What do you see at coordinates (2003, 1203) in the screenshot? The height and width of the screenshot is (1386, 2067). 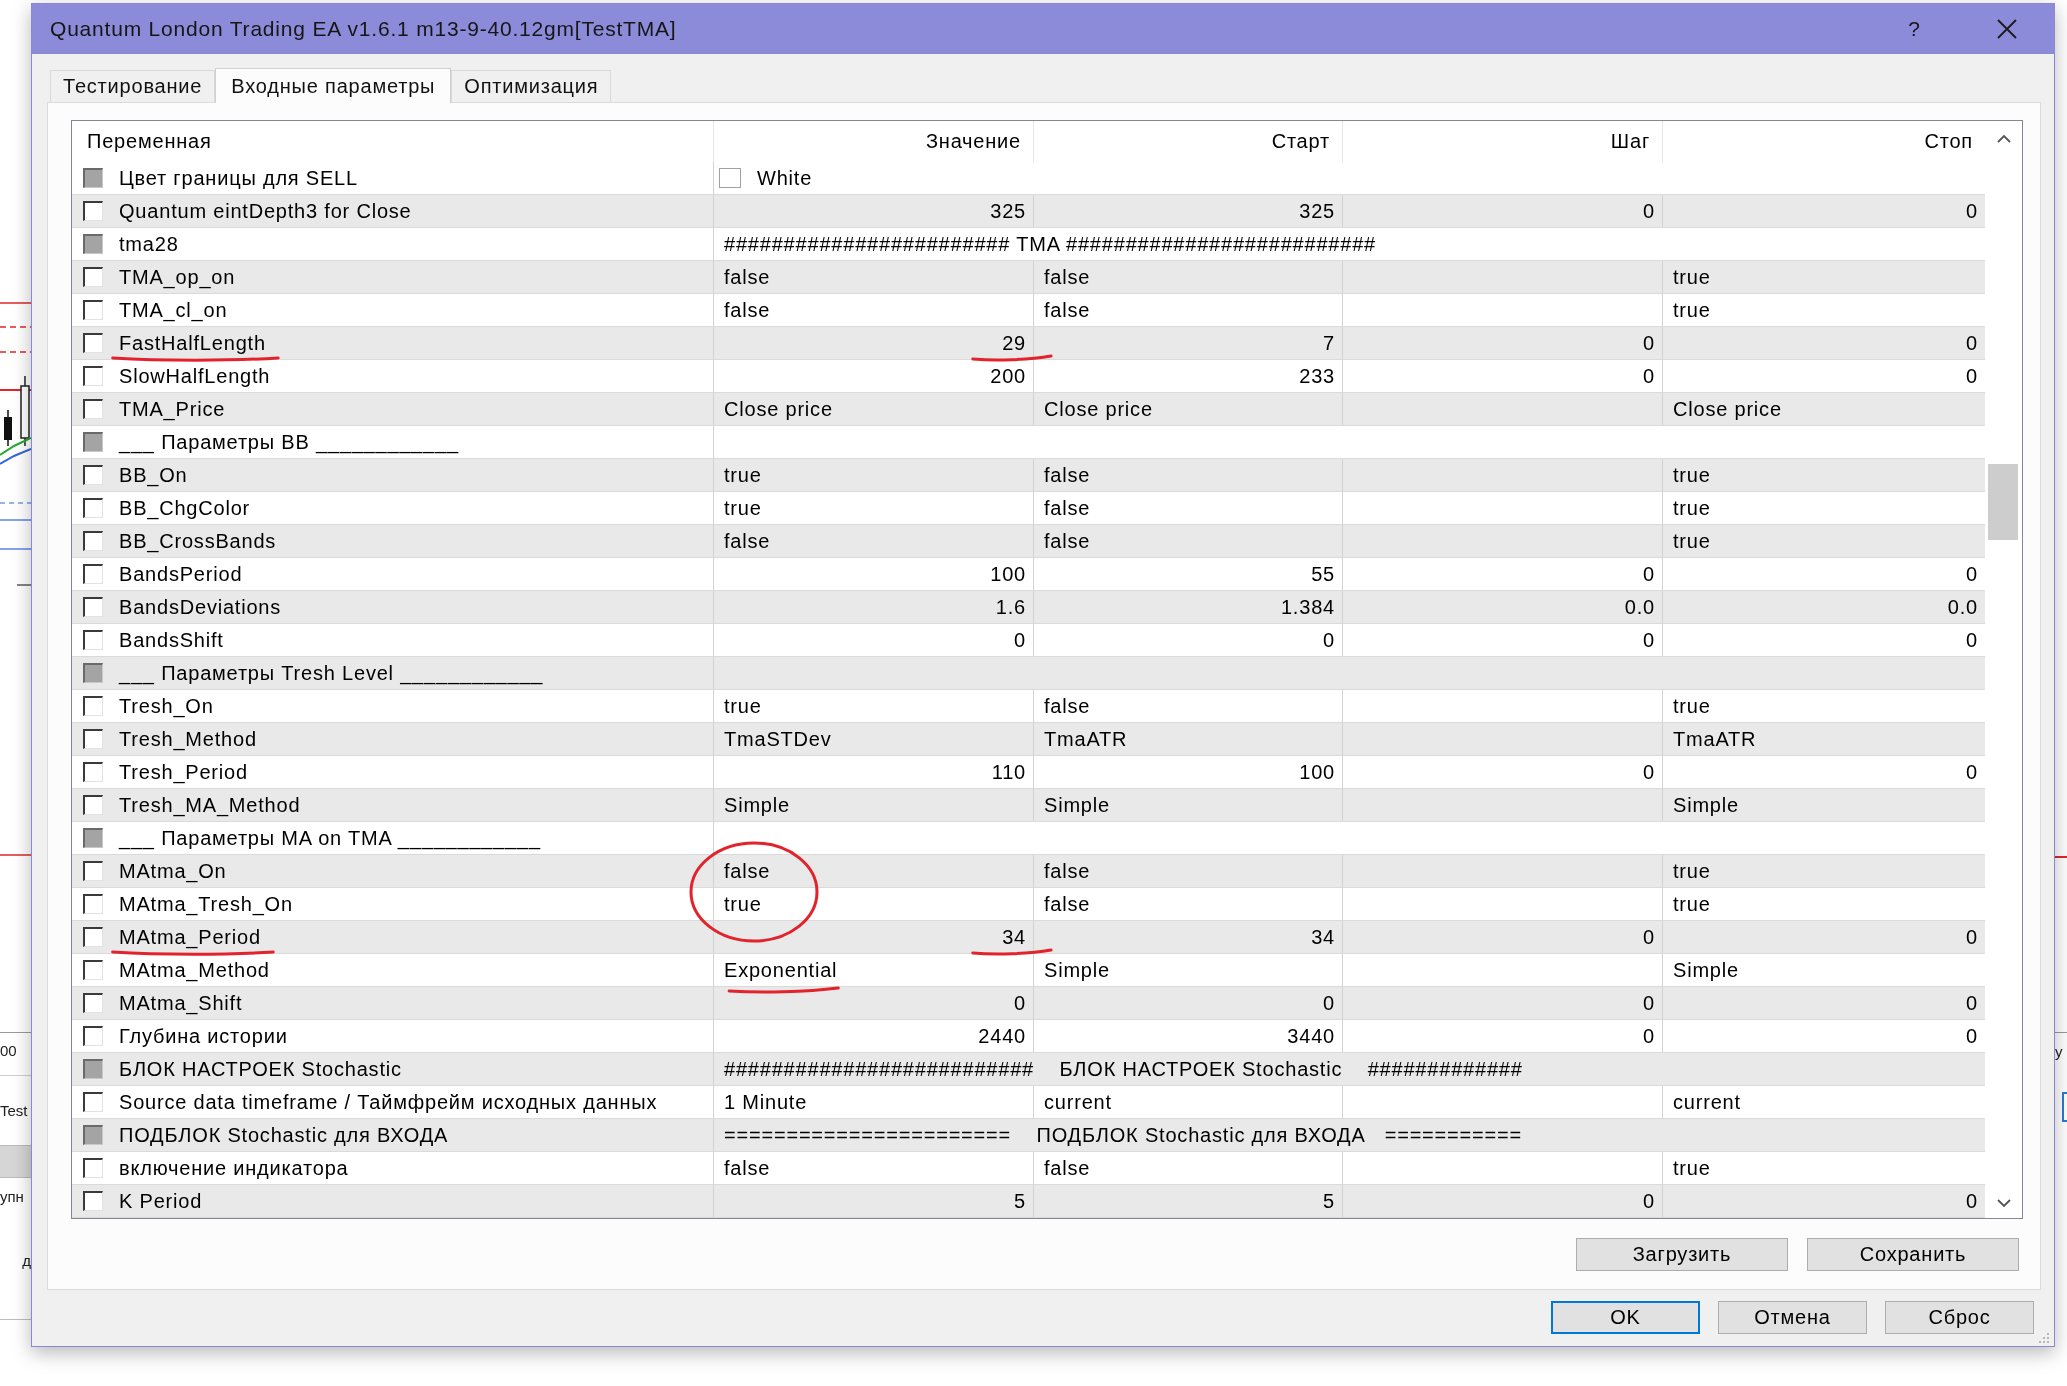 I see `chevron-down-icon` at bounding box center [2003, 1203].